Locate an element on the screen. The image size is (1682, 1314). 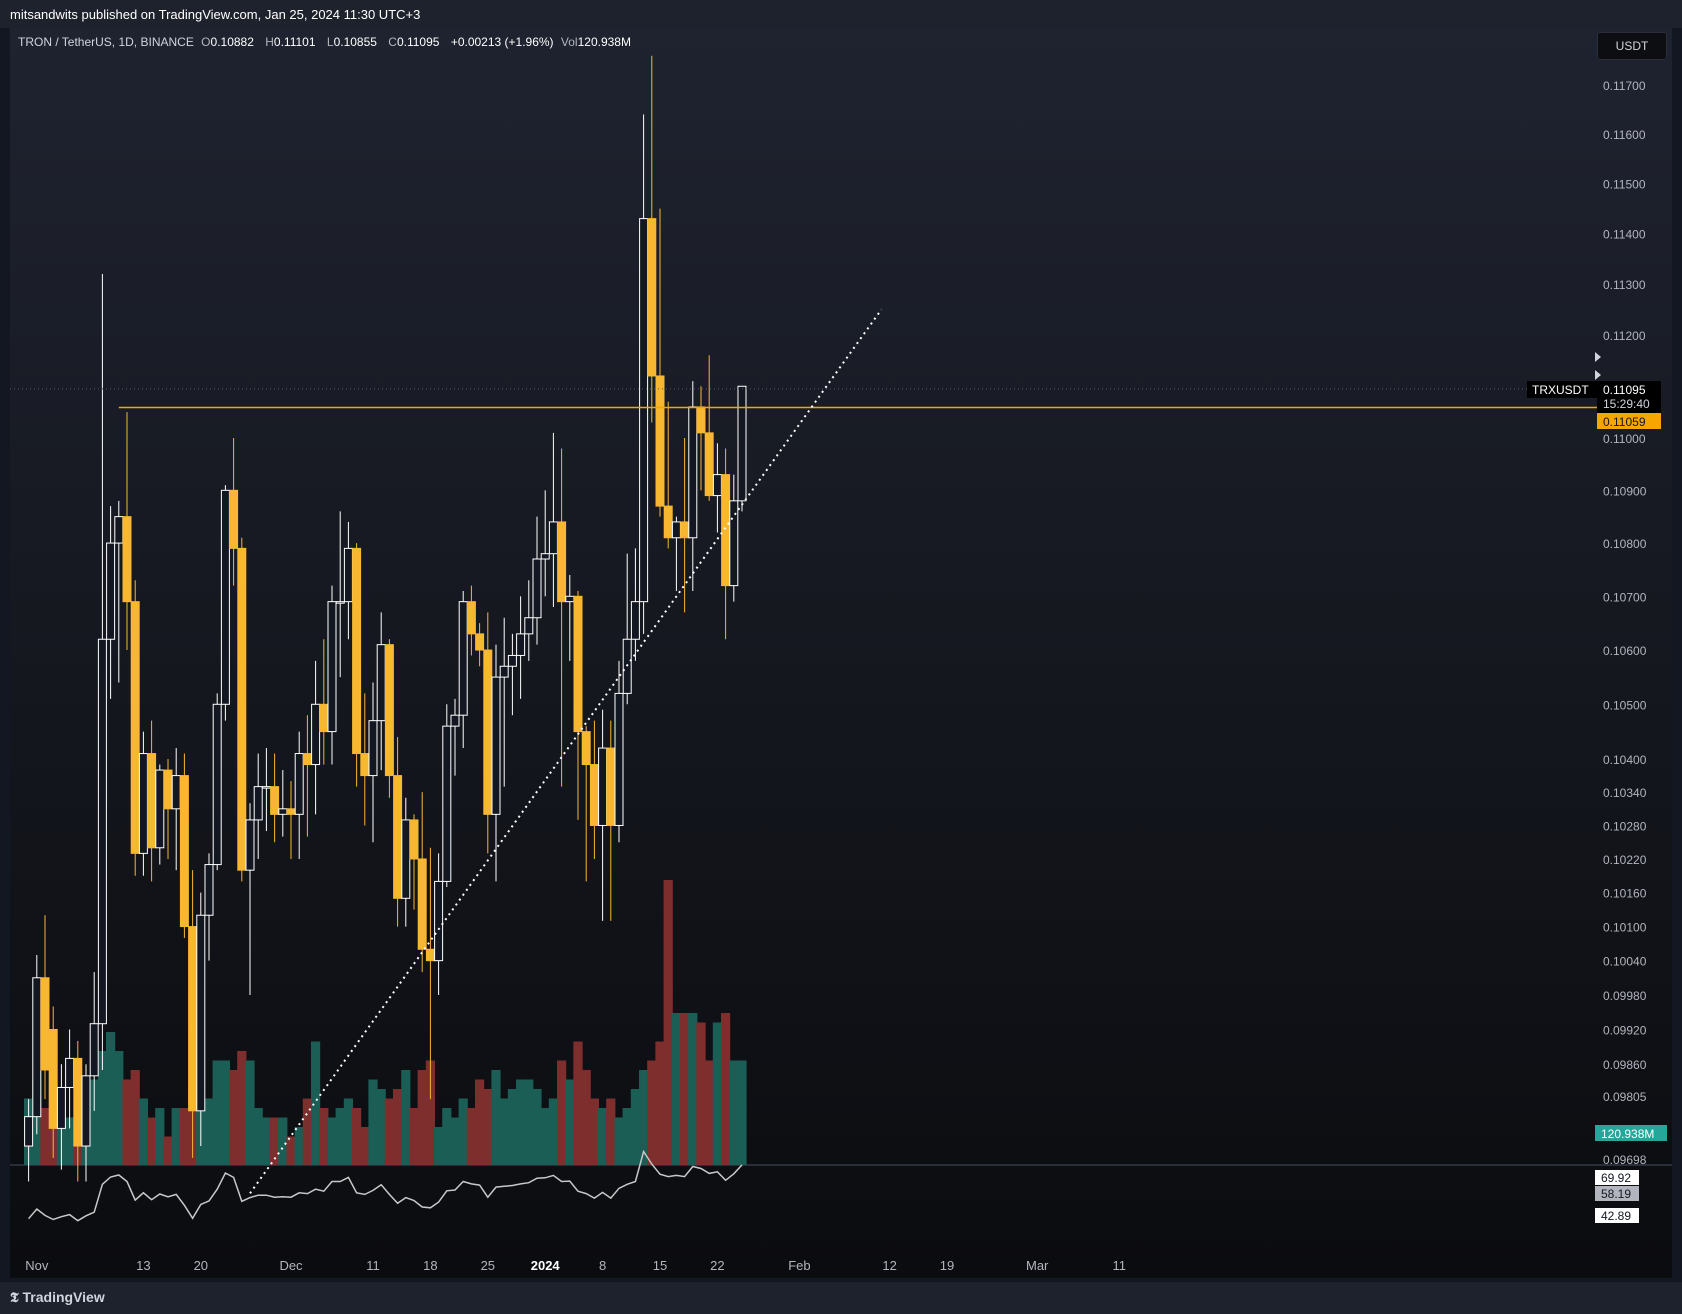
last-price-label: 0.11095 is located at coordinates (1624, 390).